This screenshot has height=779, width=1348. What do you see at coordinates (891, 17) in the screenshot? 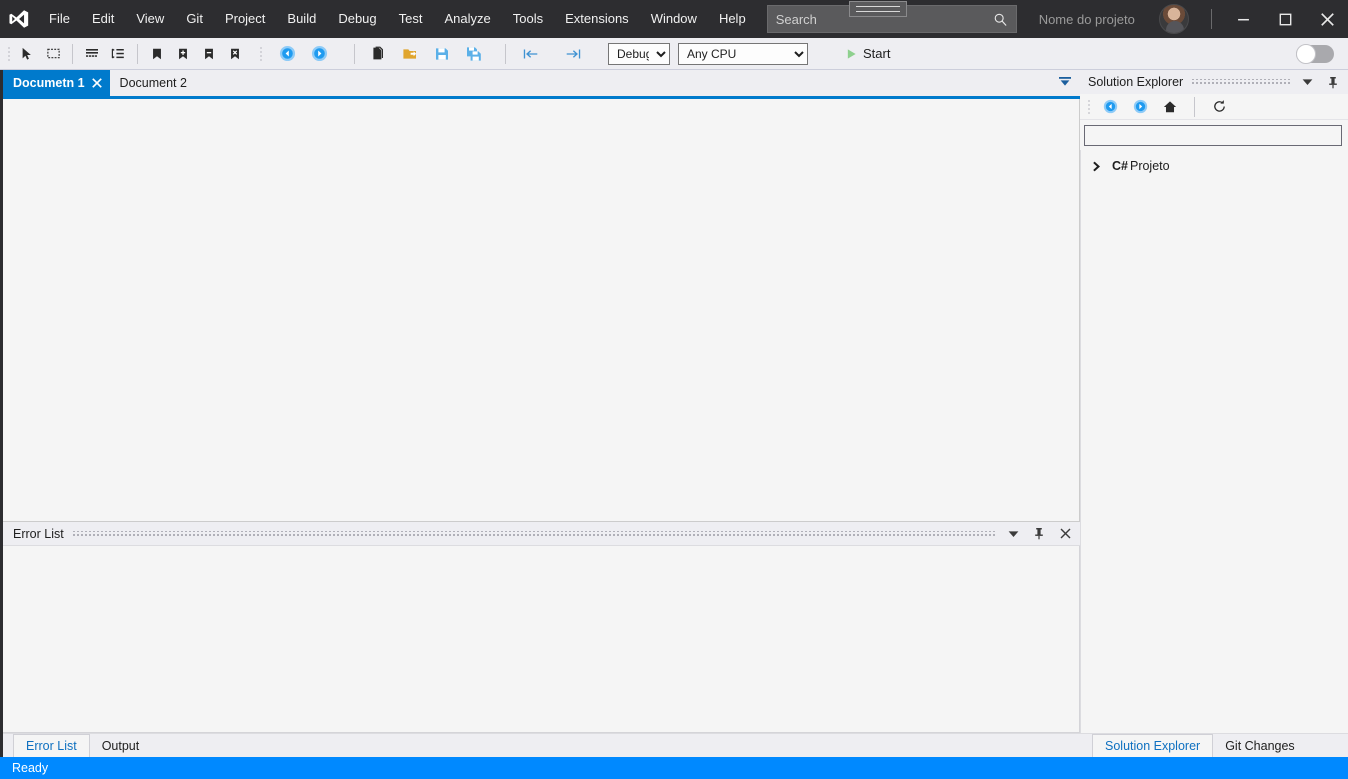
I see `search-container: Search` at bounding box center [891, 17].